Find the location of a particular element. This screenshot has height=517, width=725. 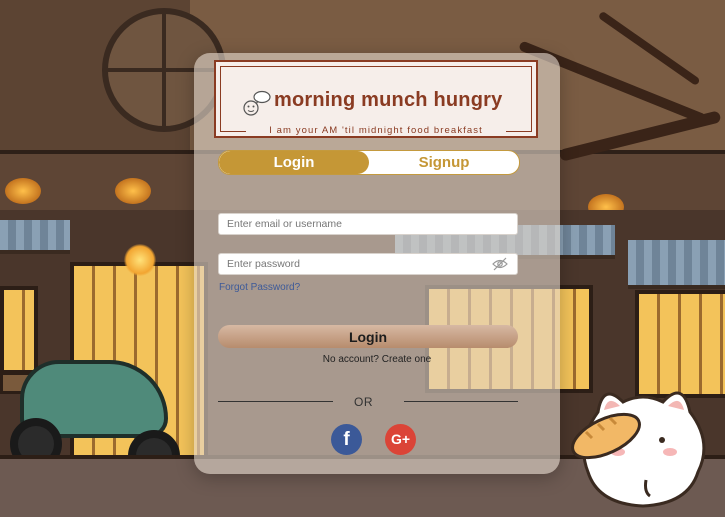

google-login-button: G+ is located at coordinates (400, 439).